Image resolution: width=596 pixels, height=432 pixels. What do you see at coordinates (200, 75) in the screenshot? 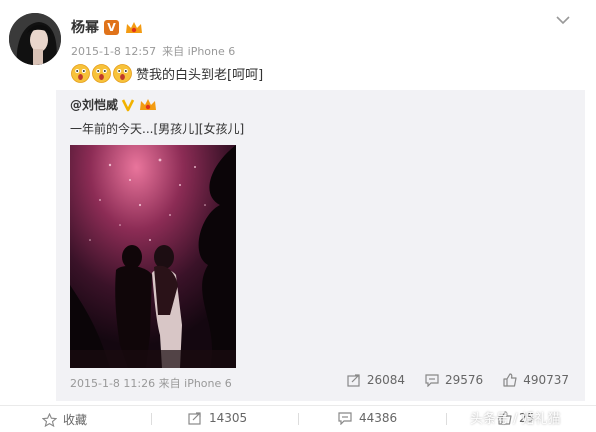
I see `post-text: 赞我的白头到老[呵呵]` at bounding box center [200, 75].